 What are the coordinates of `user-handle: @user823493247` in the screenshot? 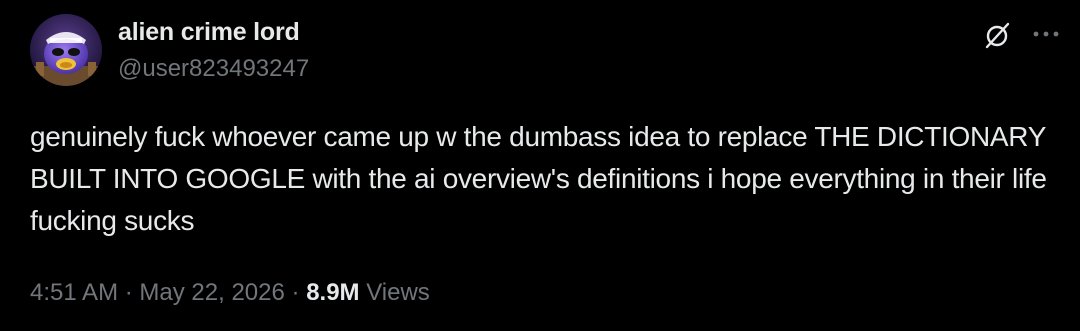 It's located at (213, 69).